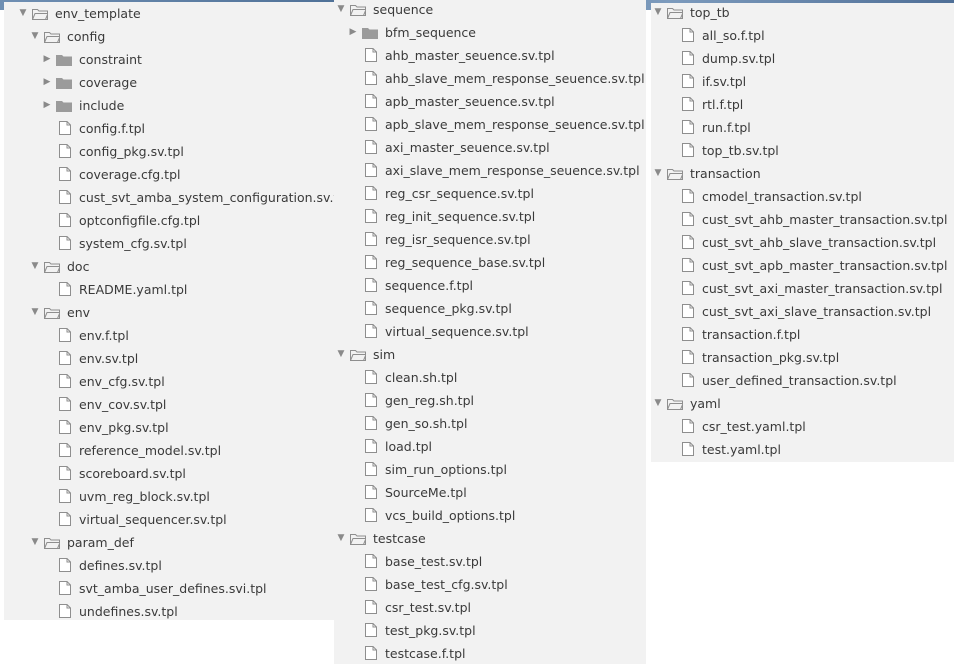  What do you see at coordinates (802, 334) in the screenshot?
I see `tree-file-row: transaction.f.tpl` at bounding box center [802, 334].